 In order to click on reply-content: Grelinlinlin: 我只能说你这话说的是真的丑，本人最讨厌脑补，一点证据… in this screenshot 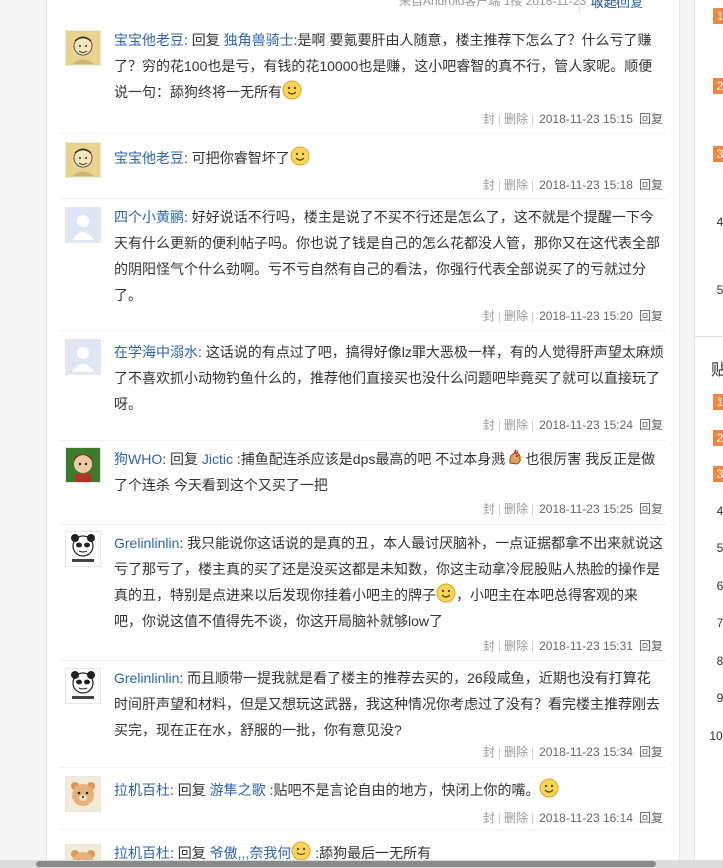, I will do `click(389, 582)`.